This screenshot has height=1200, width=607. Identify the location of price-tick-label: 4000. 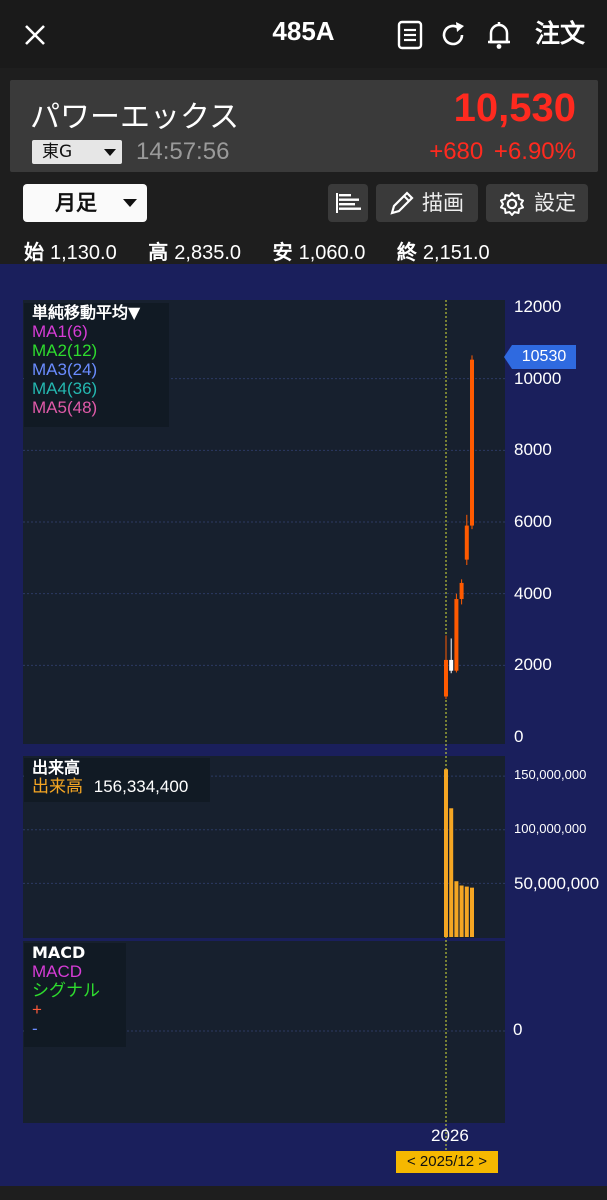
(533, 593).